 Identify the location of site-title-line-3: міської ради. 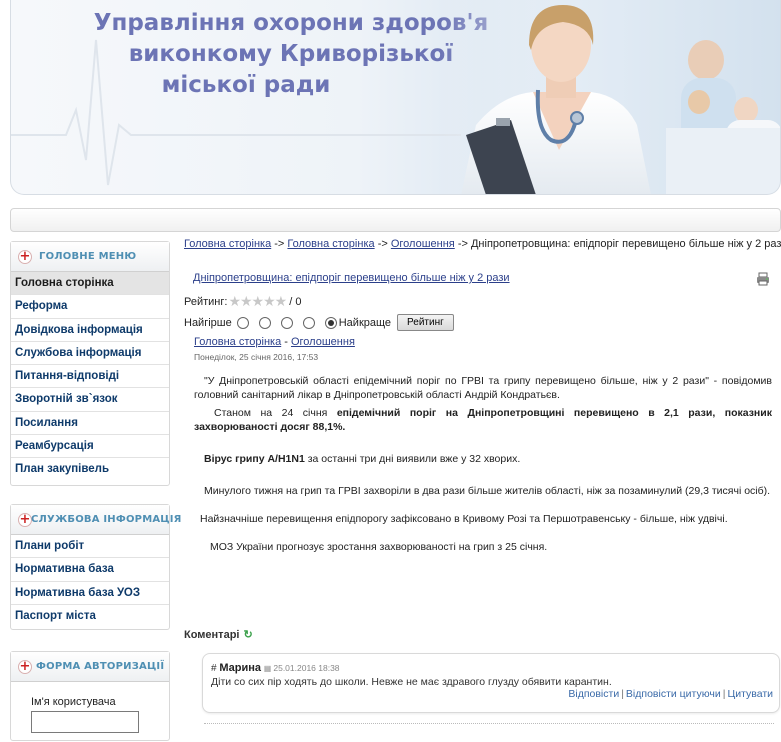
(246, 85).